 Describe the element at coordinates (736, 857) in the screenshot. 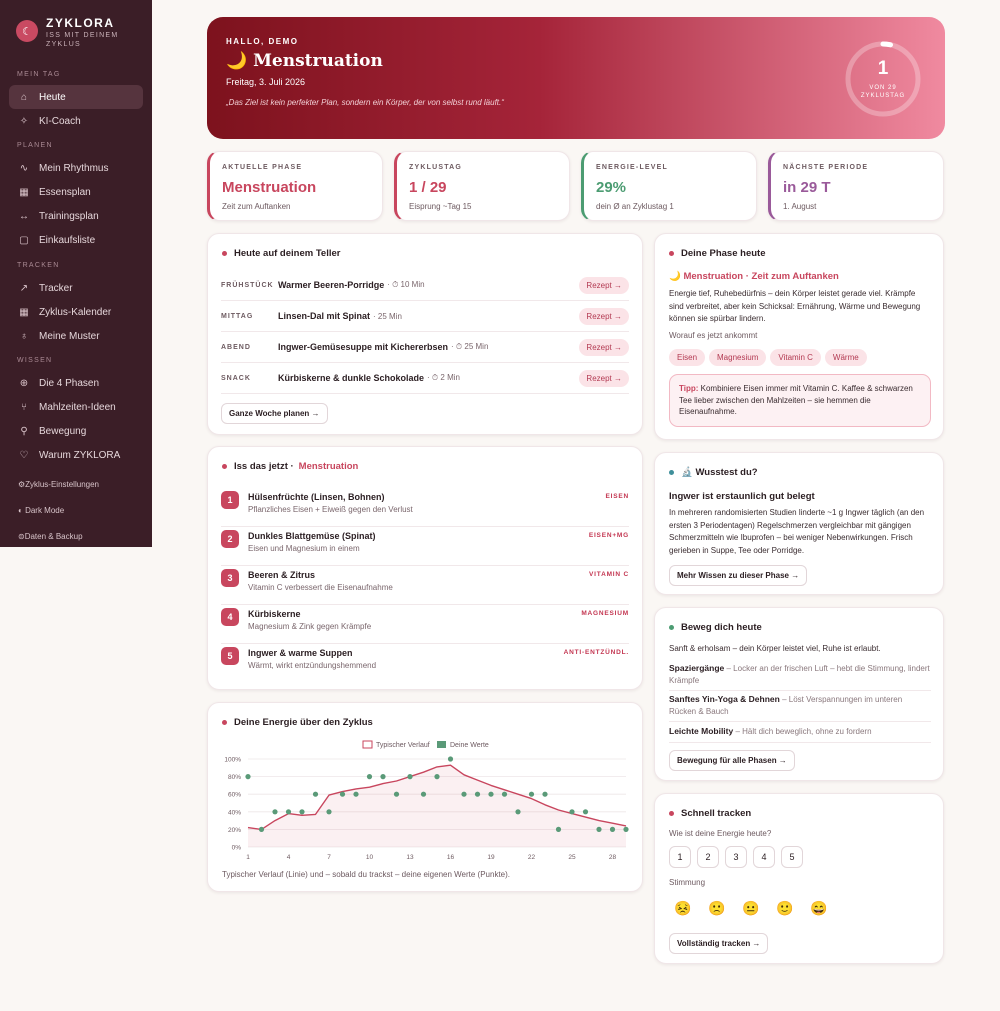

I see `energy-score-3: 3` at that location.